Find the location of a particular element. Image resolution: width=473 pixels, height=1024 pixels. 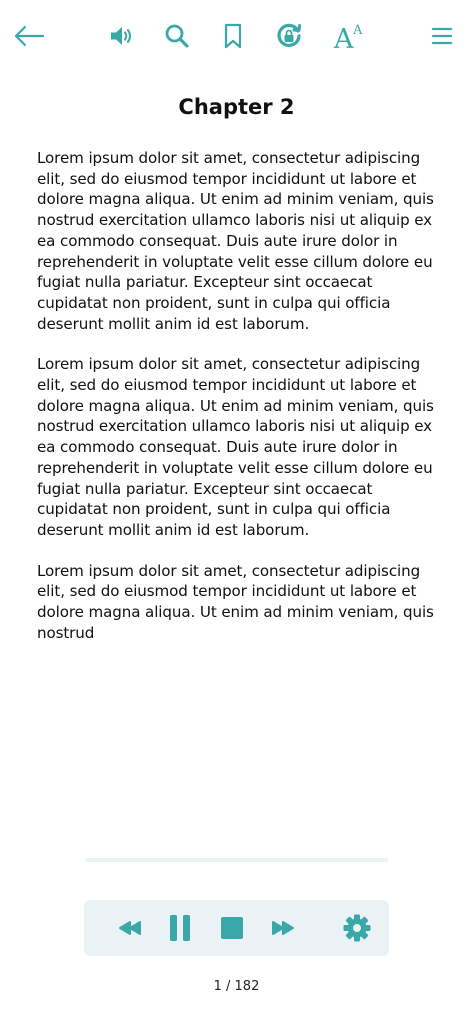

sync-lock-icon is located at coordinates (289, 35).